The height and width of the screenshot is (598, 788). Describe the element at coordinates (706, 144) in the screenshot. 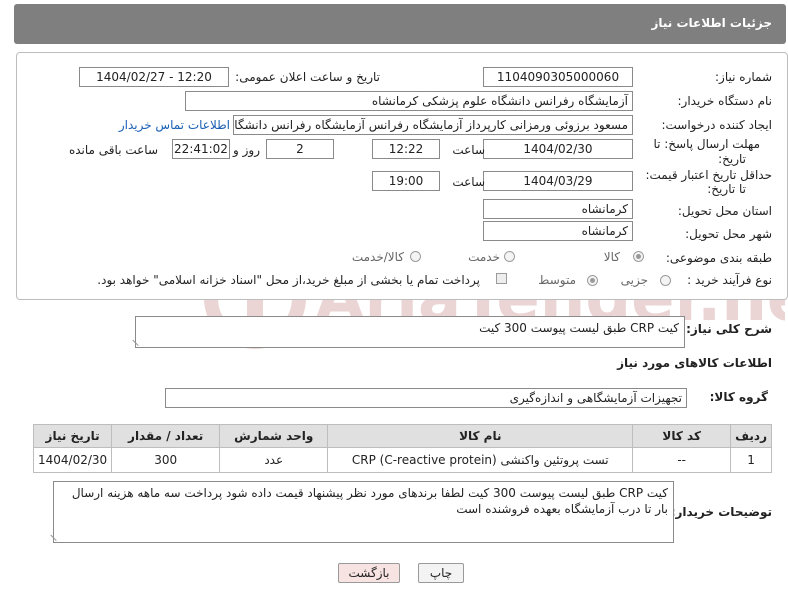

I see `reply-deadline-label-1: مهلت ارسال پاسخ: تا` at that location.